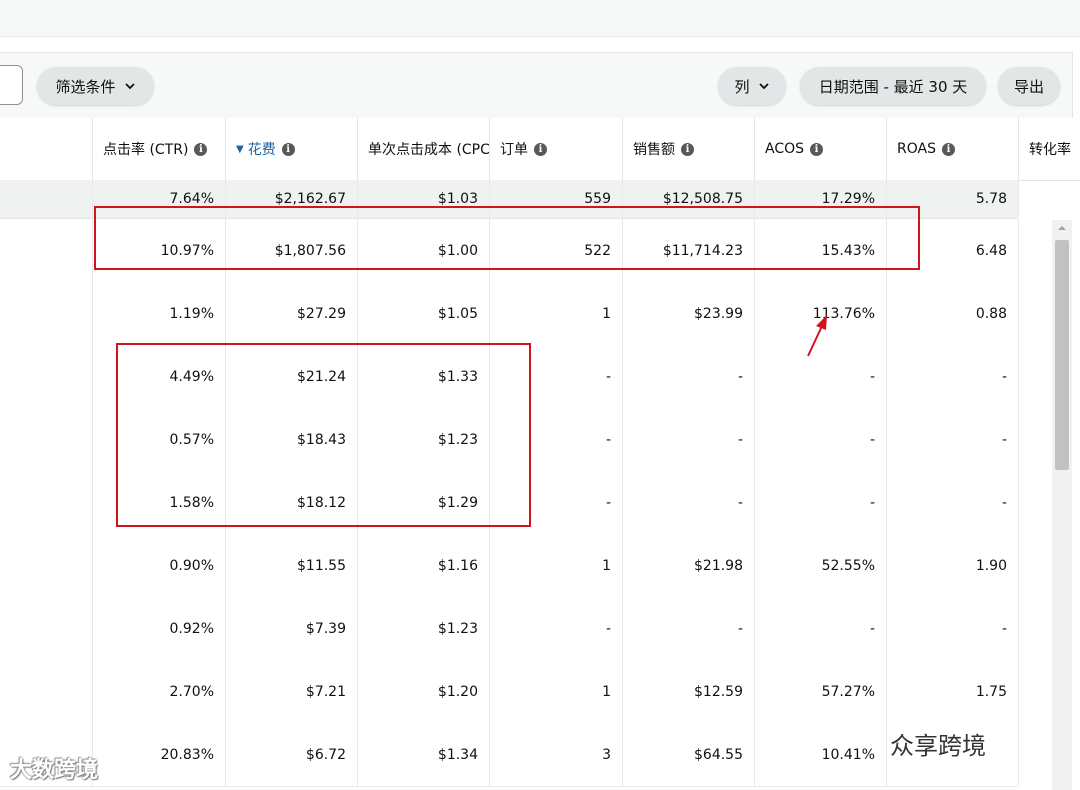  What do you see at coordinates (702, 250) in the screenshot?
I see `cell-value: $11,714.23` at bounding box center [702, 250].